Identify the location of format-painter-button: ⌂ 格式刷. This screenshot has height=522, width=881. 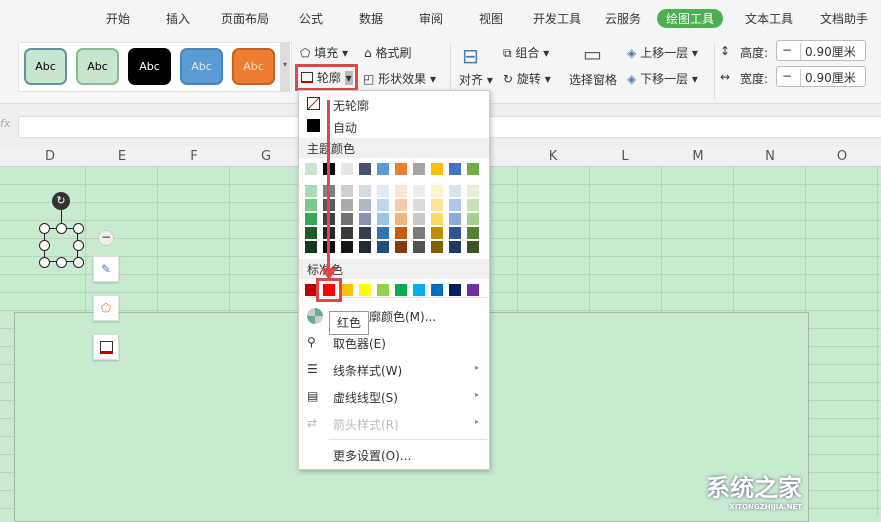
(387, 52).